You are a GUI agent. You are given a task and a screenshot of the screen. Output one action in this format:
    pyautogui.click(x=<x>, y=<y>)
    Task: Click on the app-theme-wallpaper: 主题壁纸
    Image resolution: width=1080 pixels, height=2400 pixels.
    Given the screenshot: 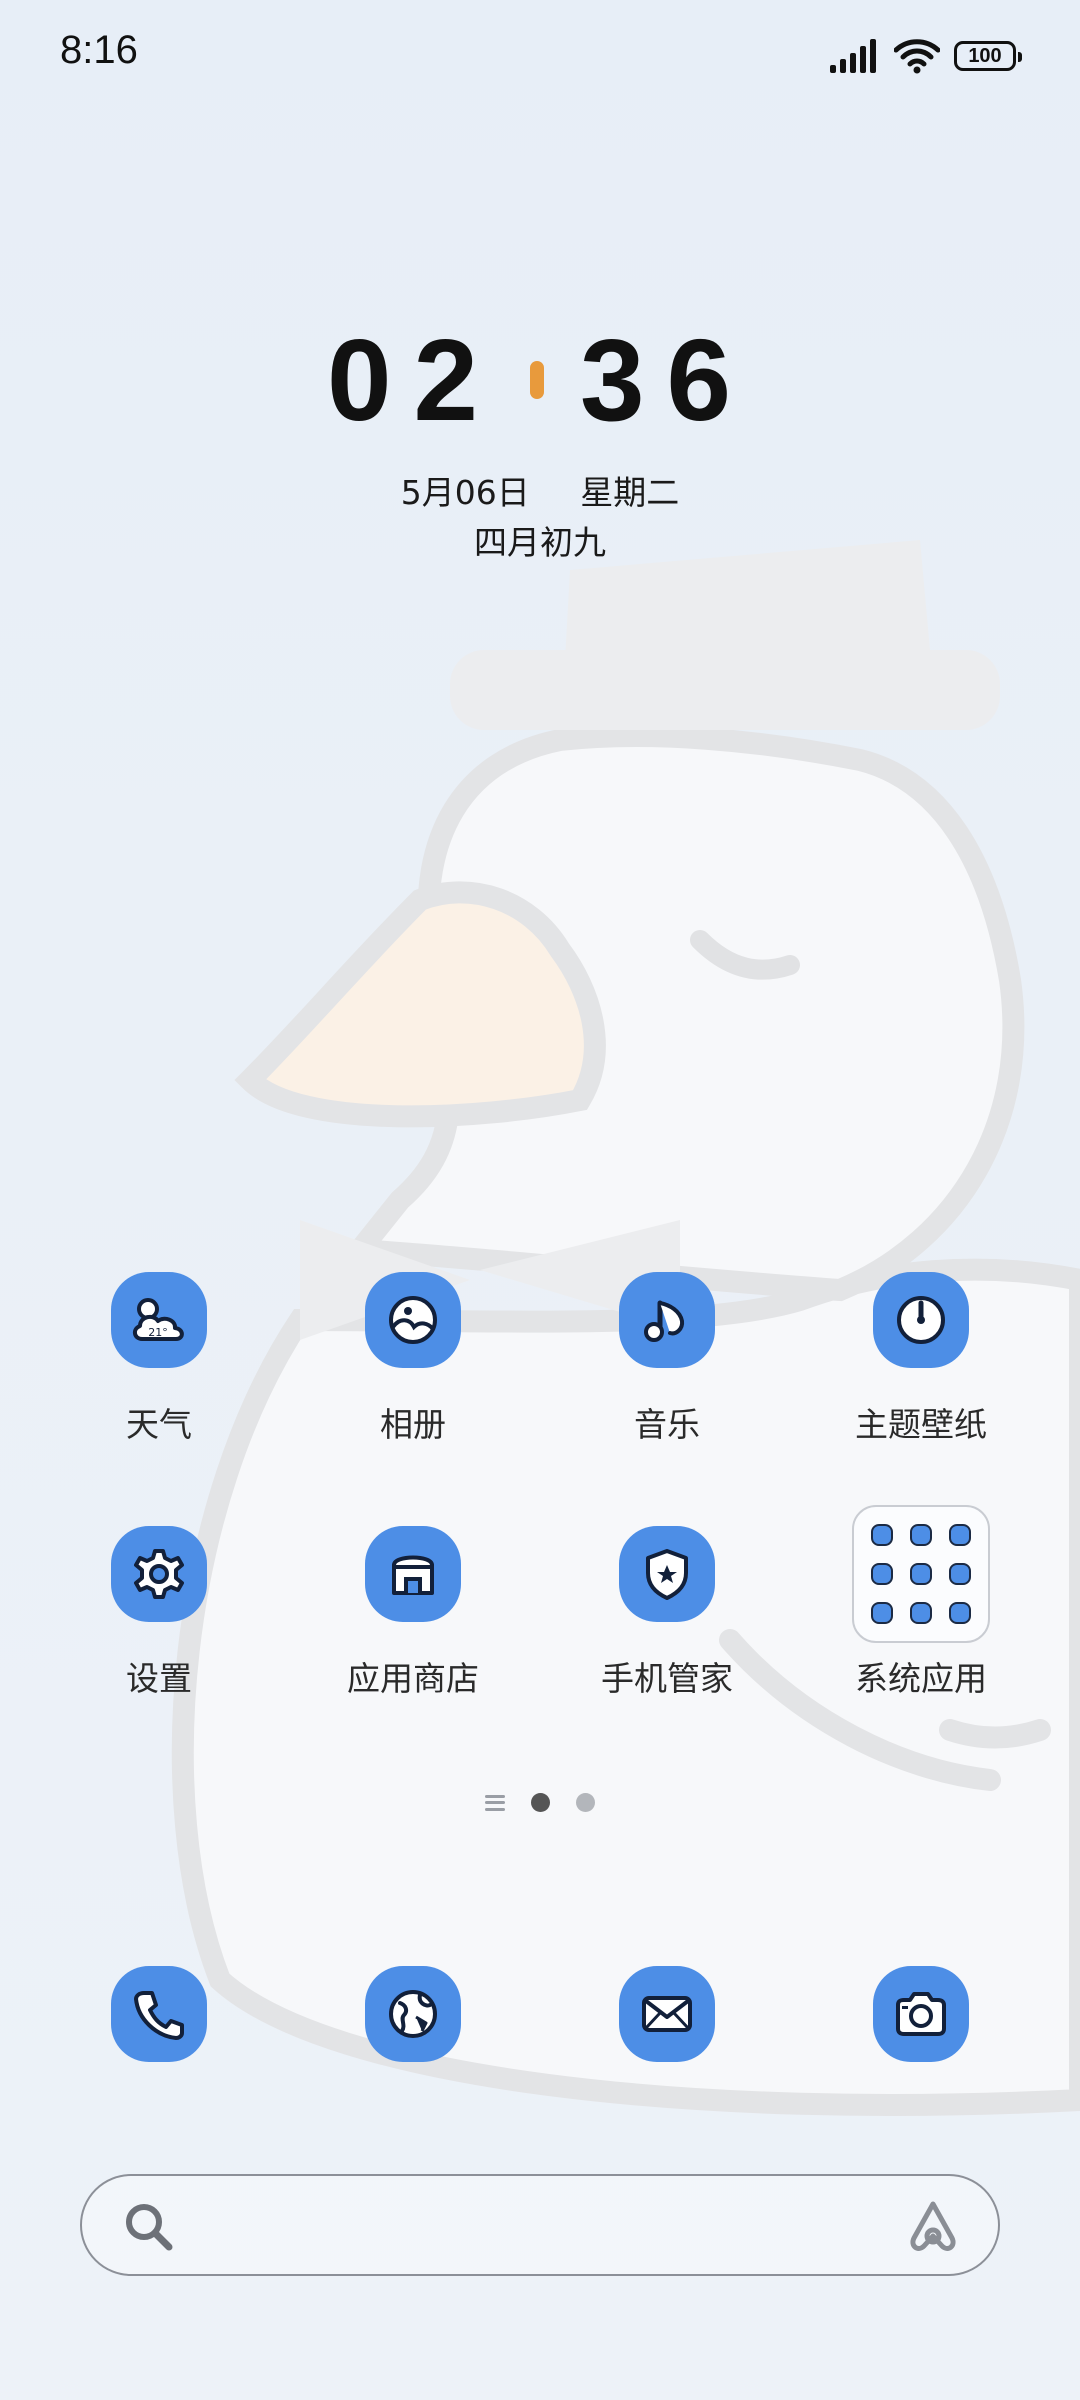 What is the action you would take?
    pyautogui.click(x=921, y=1359)
    